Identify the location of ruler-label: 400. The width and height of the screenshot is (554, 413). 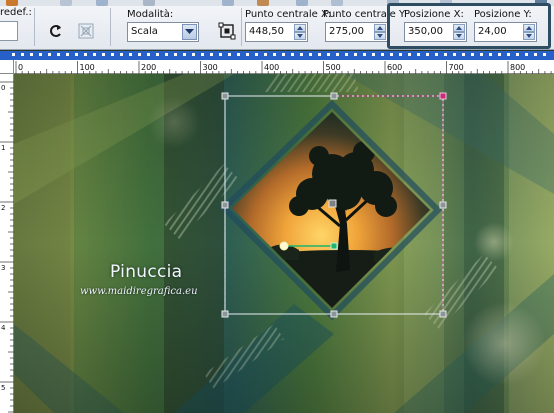
(271, 67).